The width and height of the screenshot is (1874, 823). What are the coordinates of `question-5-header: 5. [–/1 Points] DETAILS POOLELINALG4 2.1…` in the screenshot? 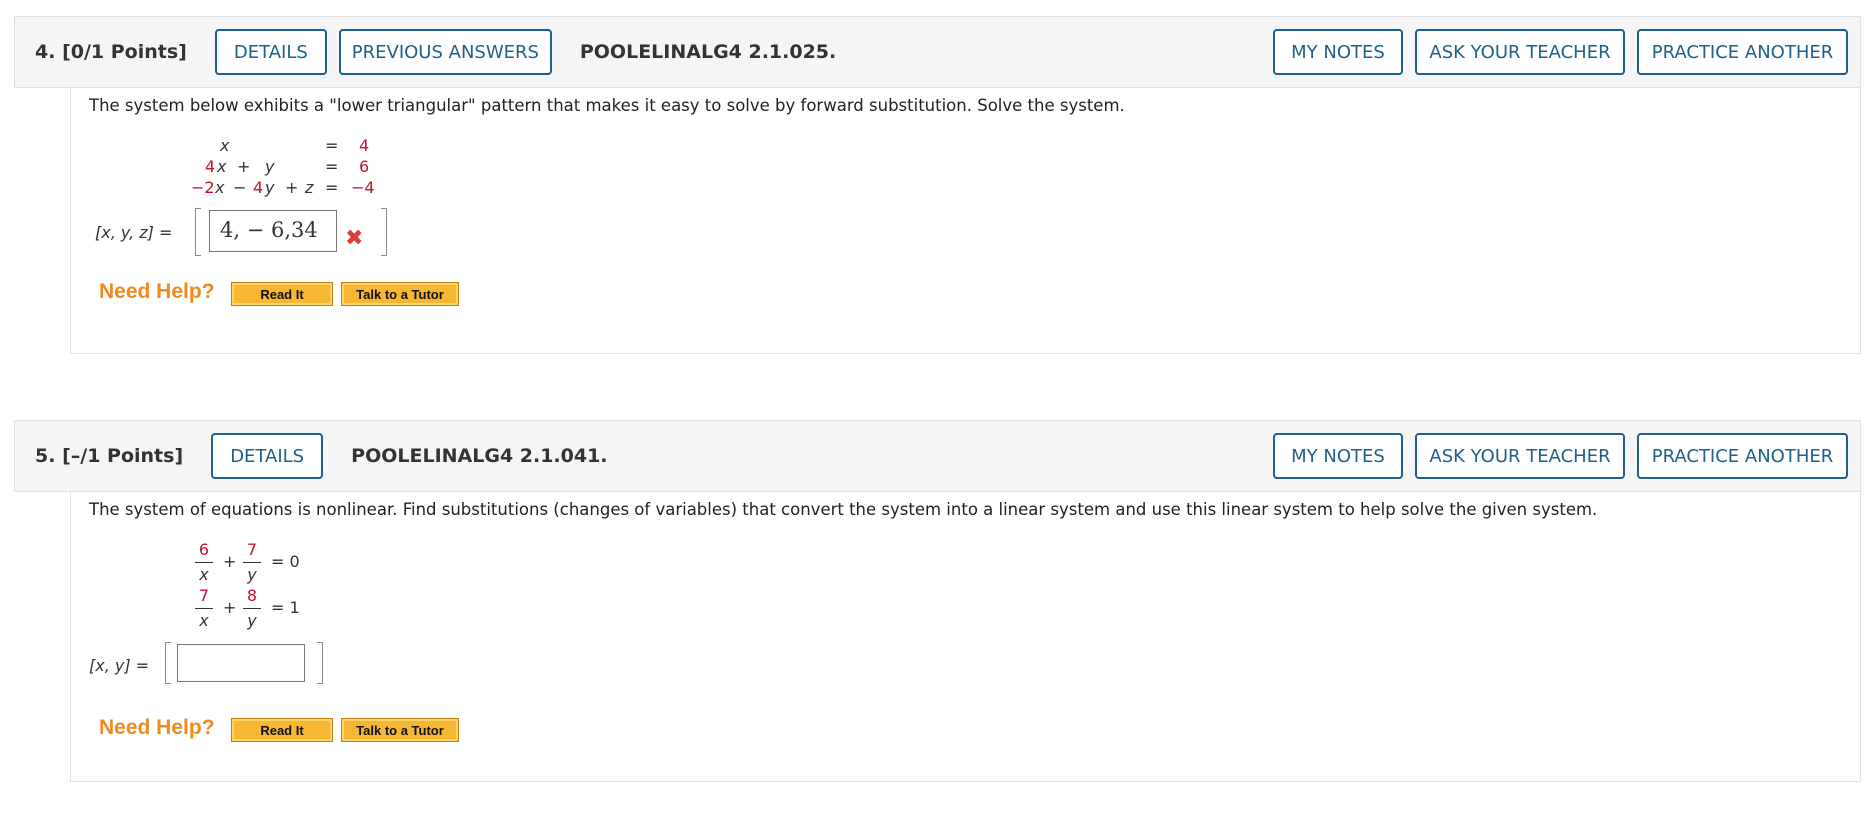 It's located at (937, 456).